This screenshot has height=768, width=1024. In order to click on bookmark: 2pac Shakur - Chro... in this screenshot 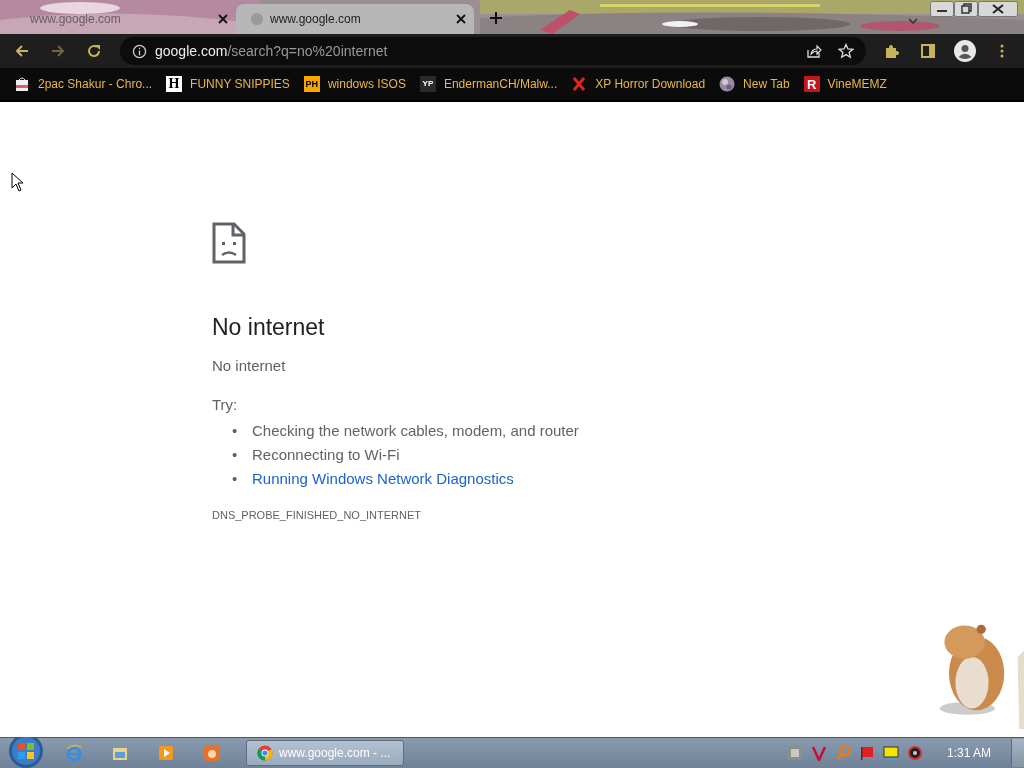, I will do `click(83, 84)`.